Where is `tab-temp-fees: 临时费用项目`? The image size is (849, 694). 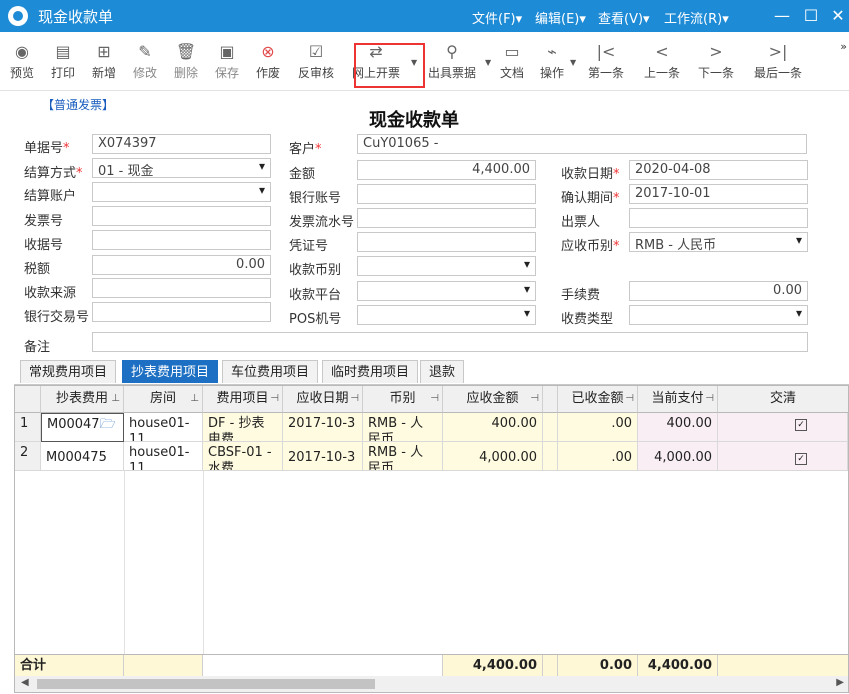
tab-temp-fees: 临时费用项目 is located at coordinates (370, 371).